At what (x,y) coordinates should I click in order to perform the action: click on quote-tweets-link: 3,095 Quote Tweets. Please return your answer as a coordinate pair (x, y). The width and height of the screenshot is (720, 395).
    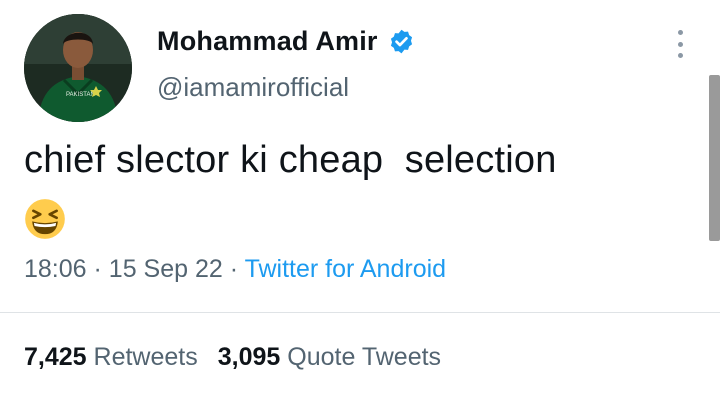
    Looking at the image, I should click on (329, 357).